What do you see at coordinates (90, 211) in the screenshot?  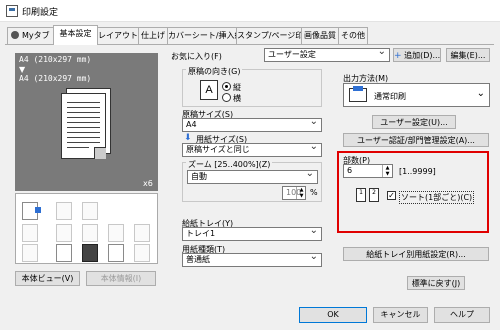 I see `staple-icon` at bounding box center [90, 211].